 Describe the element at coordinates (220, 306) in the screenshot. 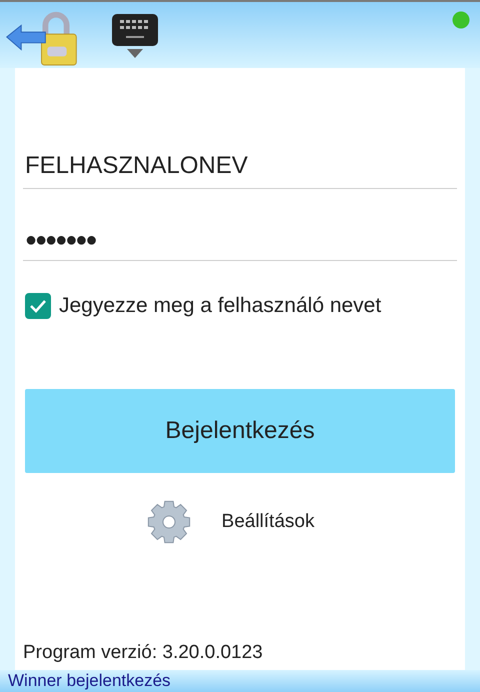

I see `remember-label: Jegyezze meg a felhasználó nevet` at that location.